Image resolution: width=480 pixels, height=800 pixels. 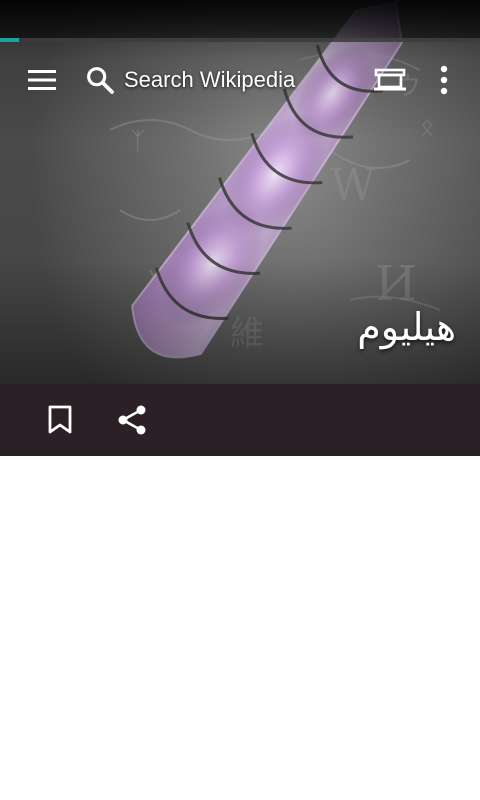 I want to click on navigation-menu-button, so click(x=42, y=80).